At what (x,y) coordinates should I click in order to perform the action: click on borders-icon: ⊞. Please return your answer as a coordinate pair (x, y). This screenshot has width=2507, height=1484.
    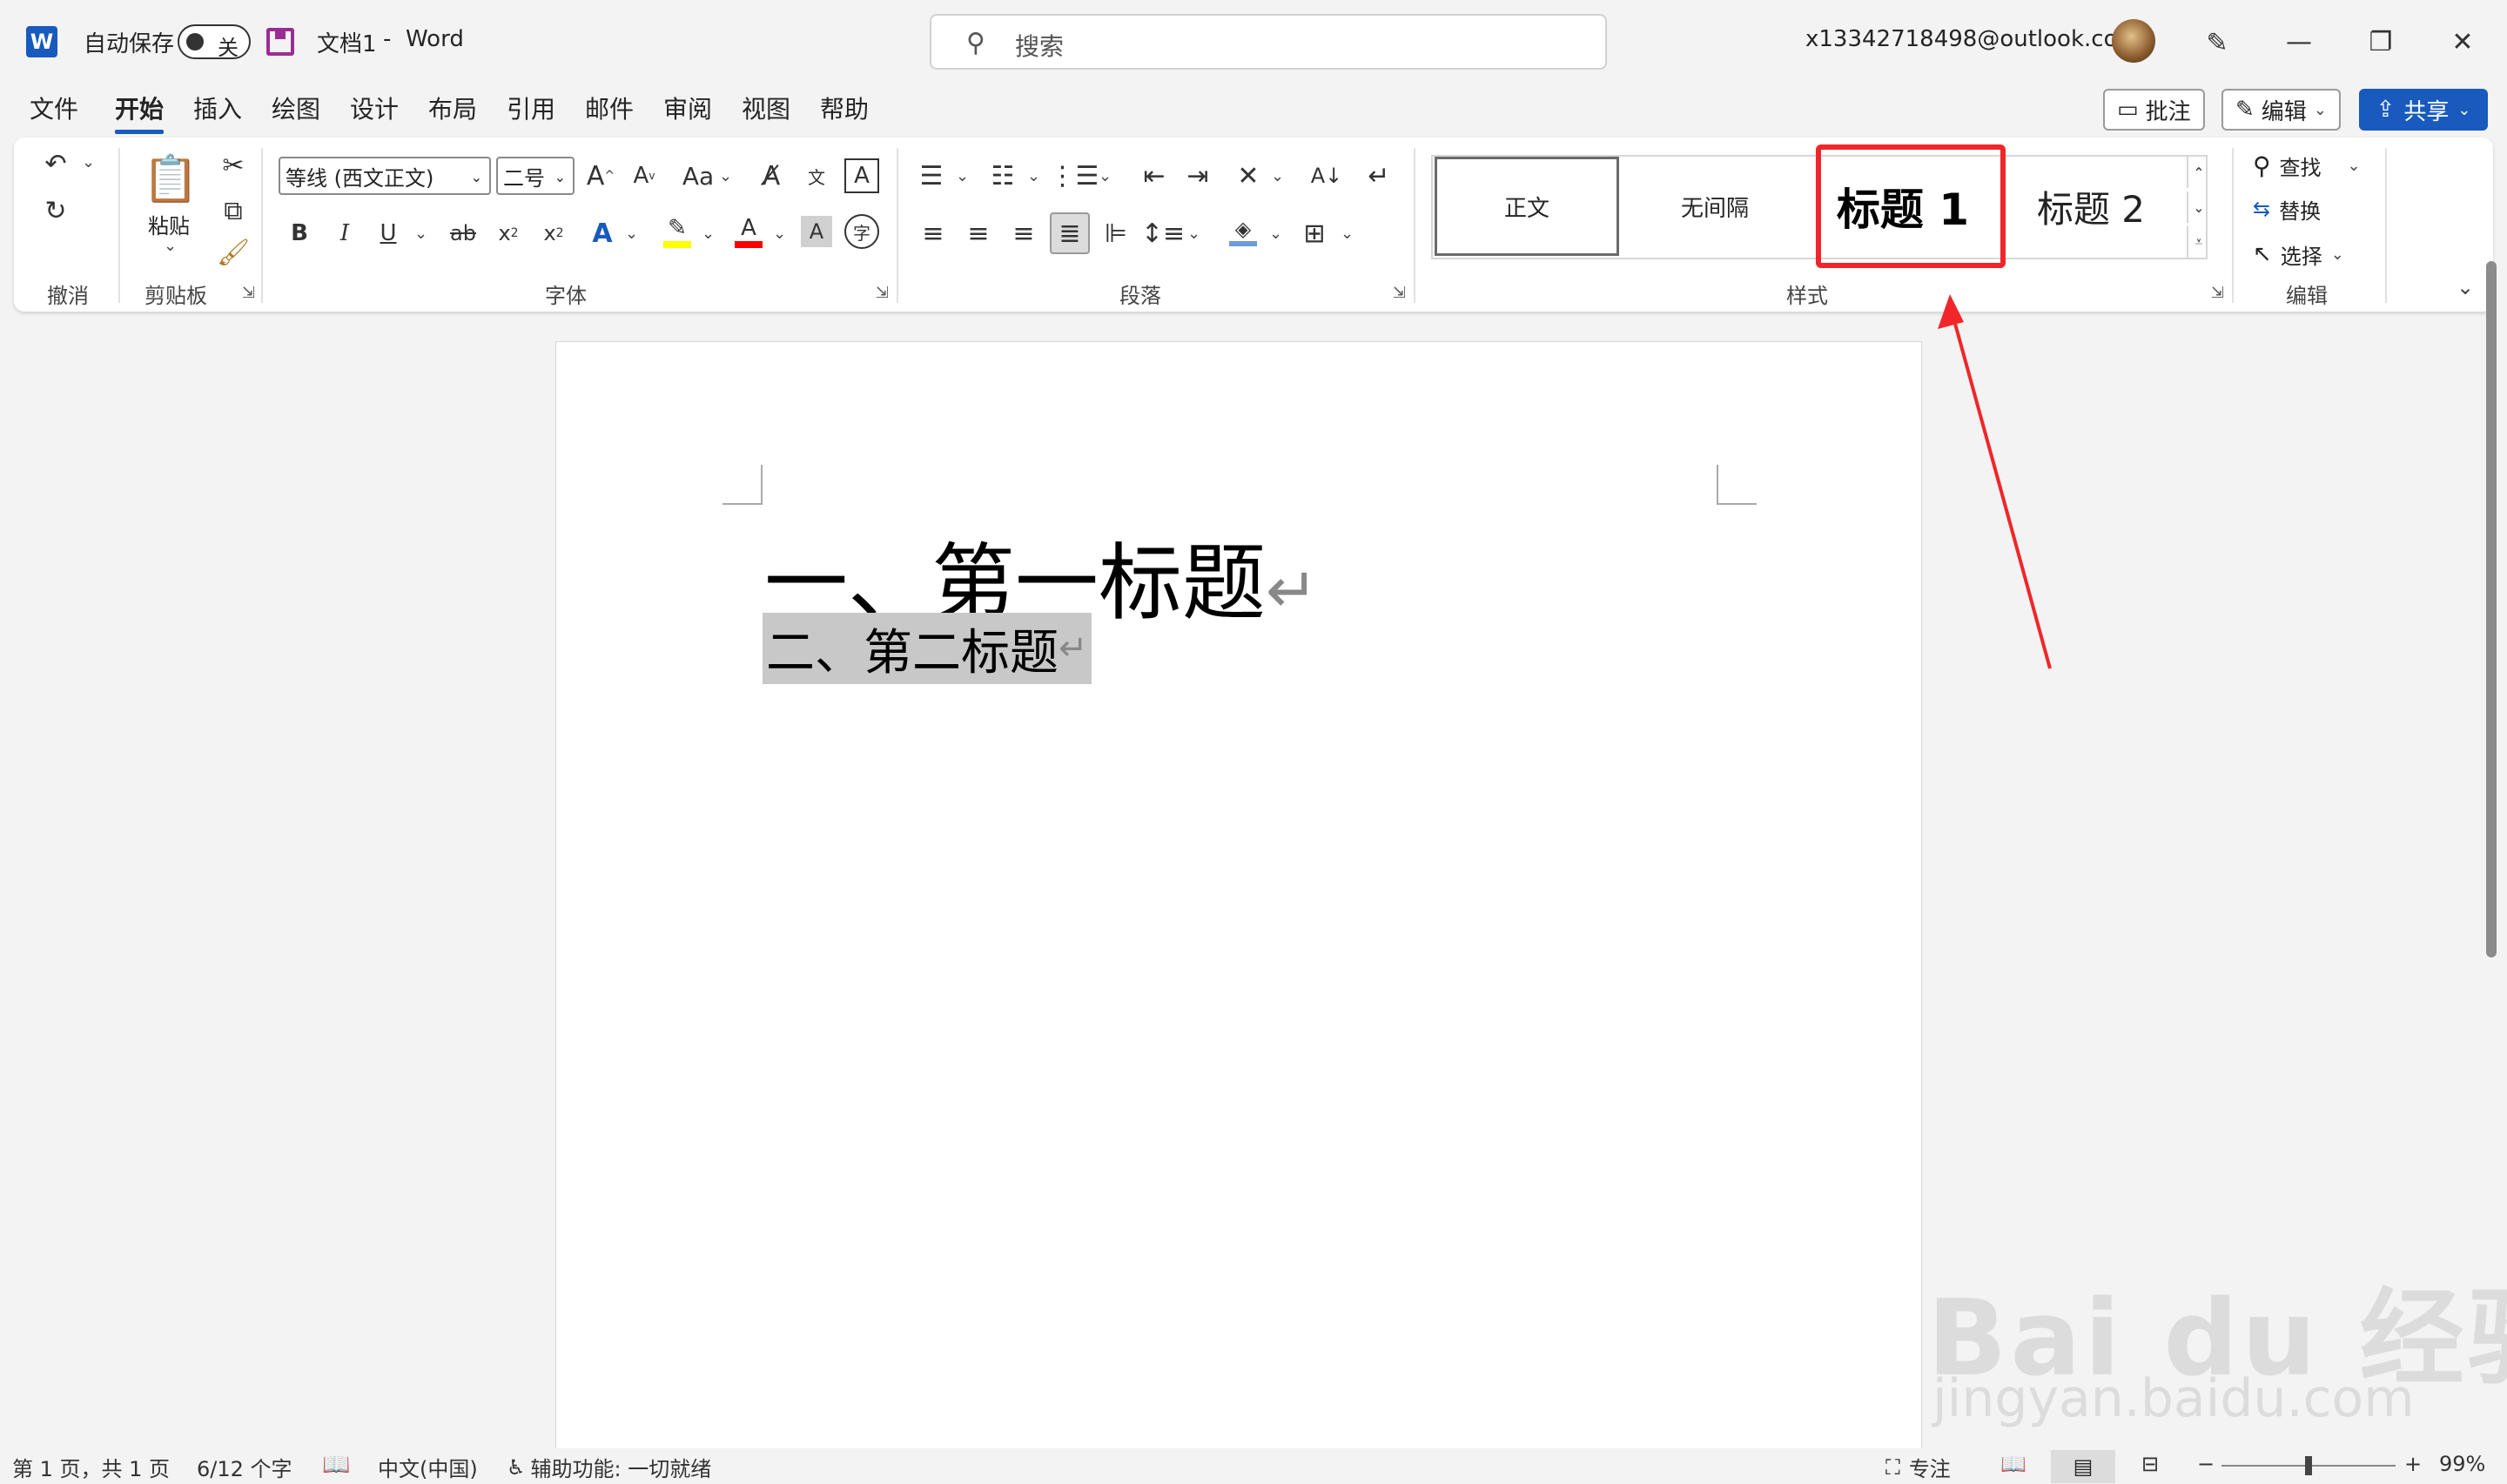
    Looking at the image, I should click on (1314, 233).